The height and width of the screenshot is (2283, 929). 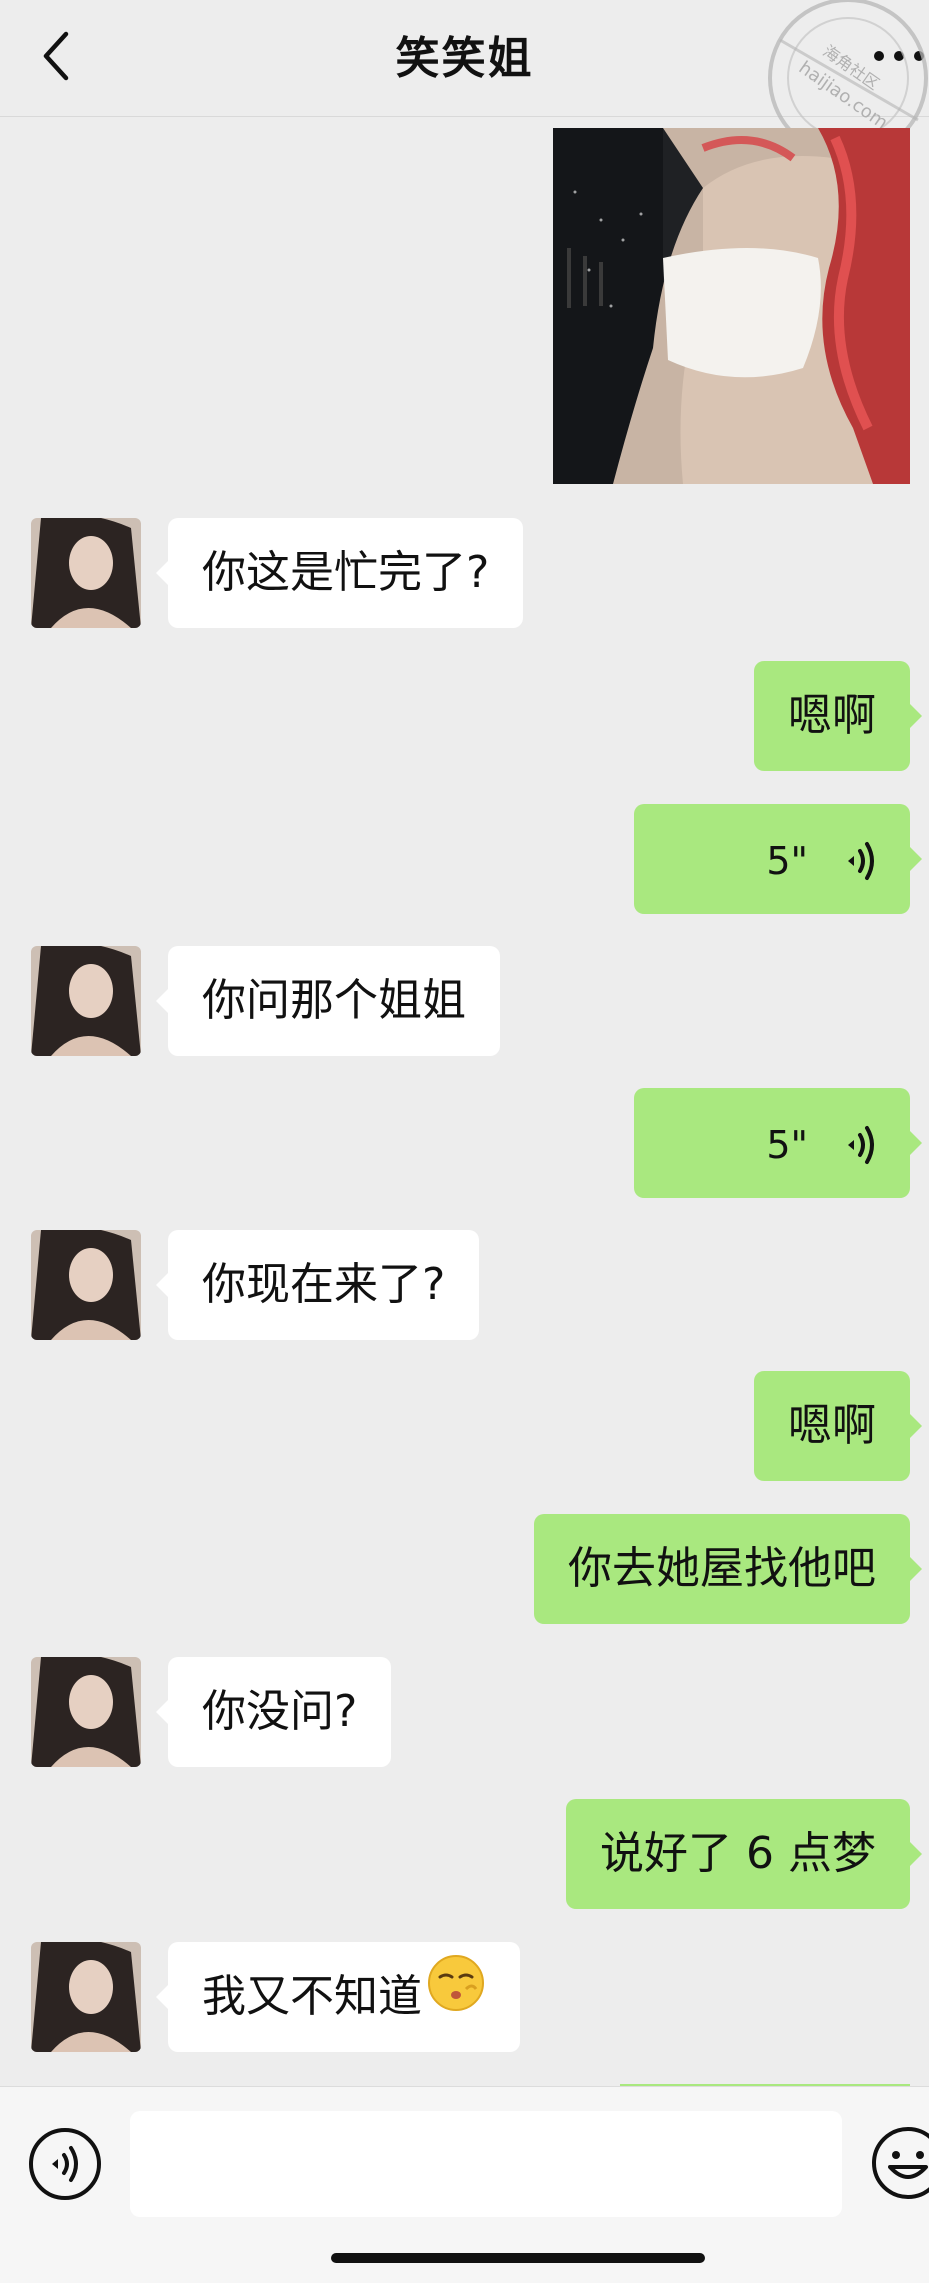 I want to click on message-text: 你问那个姐姐, so click(x=334, y=1000).